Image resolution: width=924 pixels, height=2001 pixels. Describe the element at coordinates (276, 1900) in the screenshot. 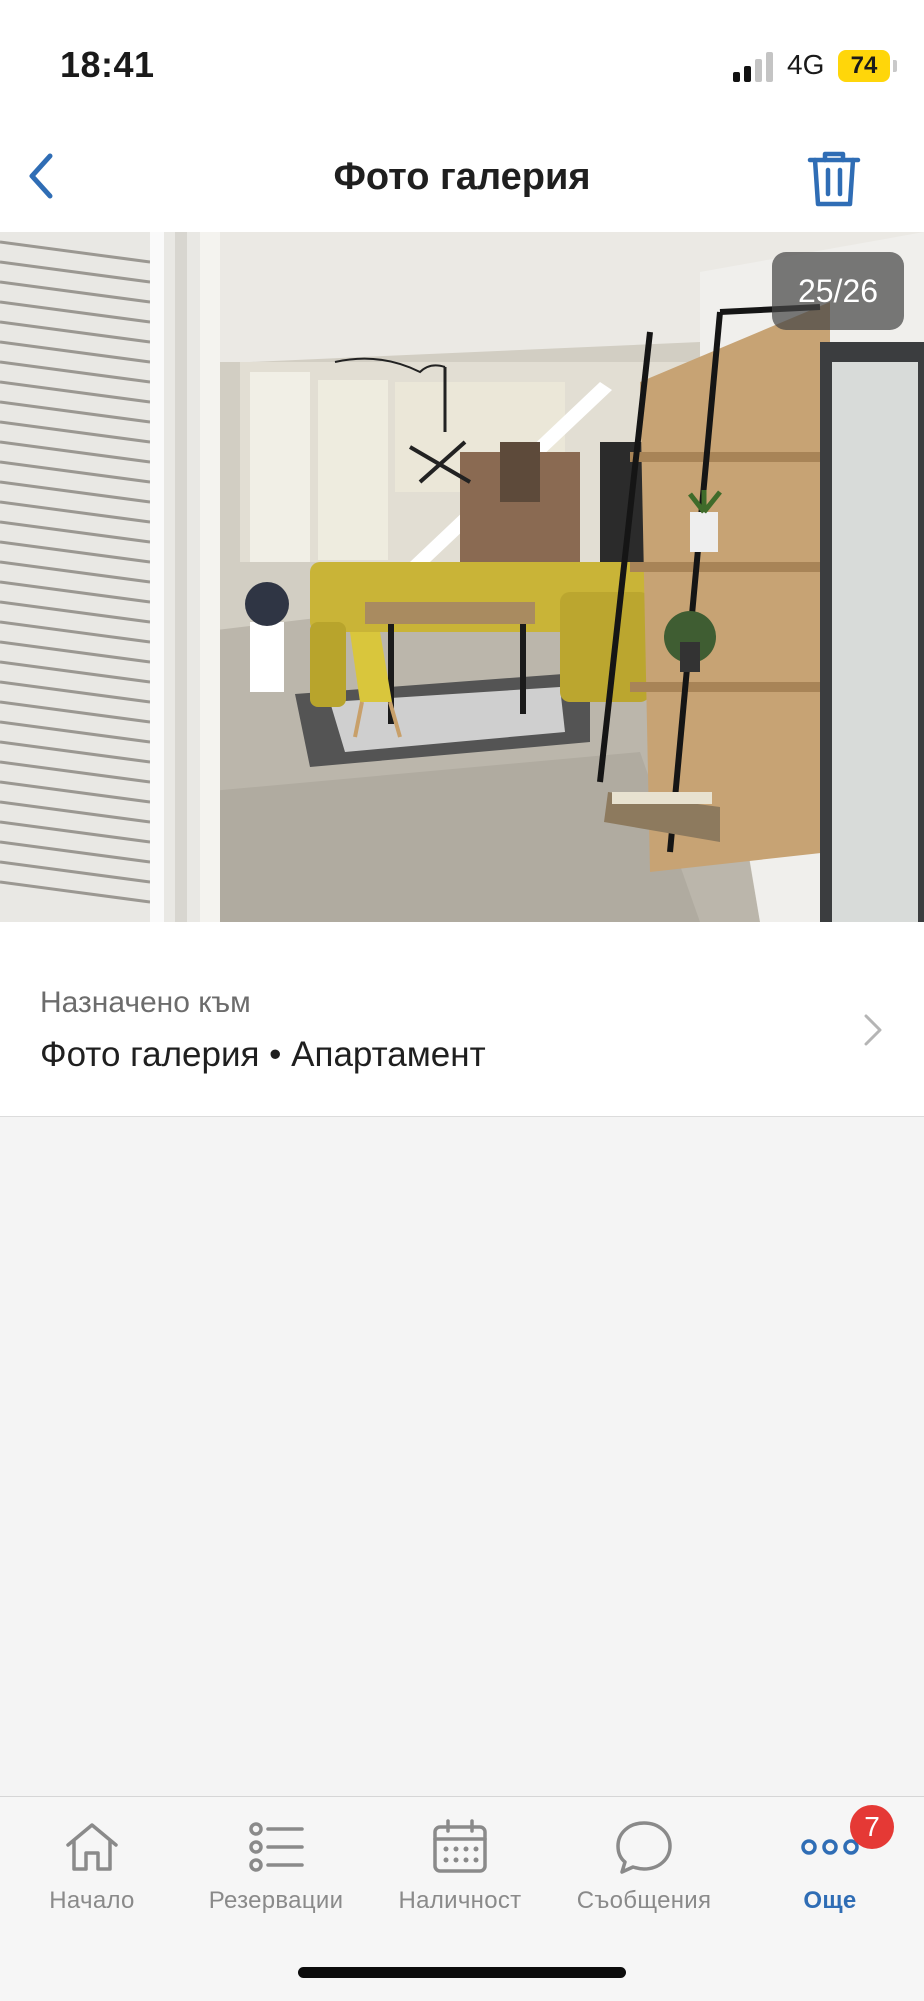

I see `tab-reservations-label: Резервации` at that location.